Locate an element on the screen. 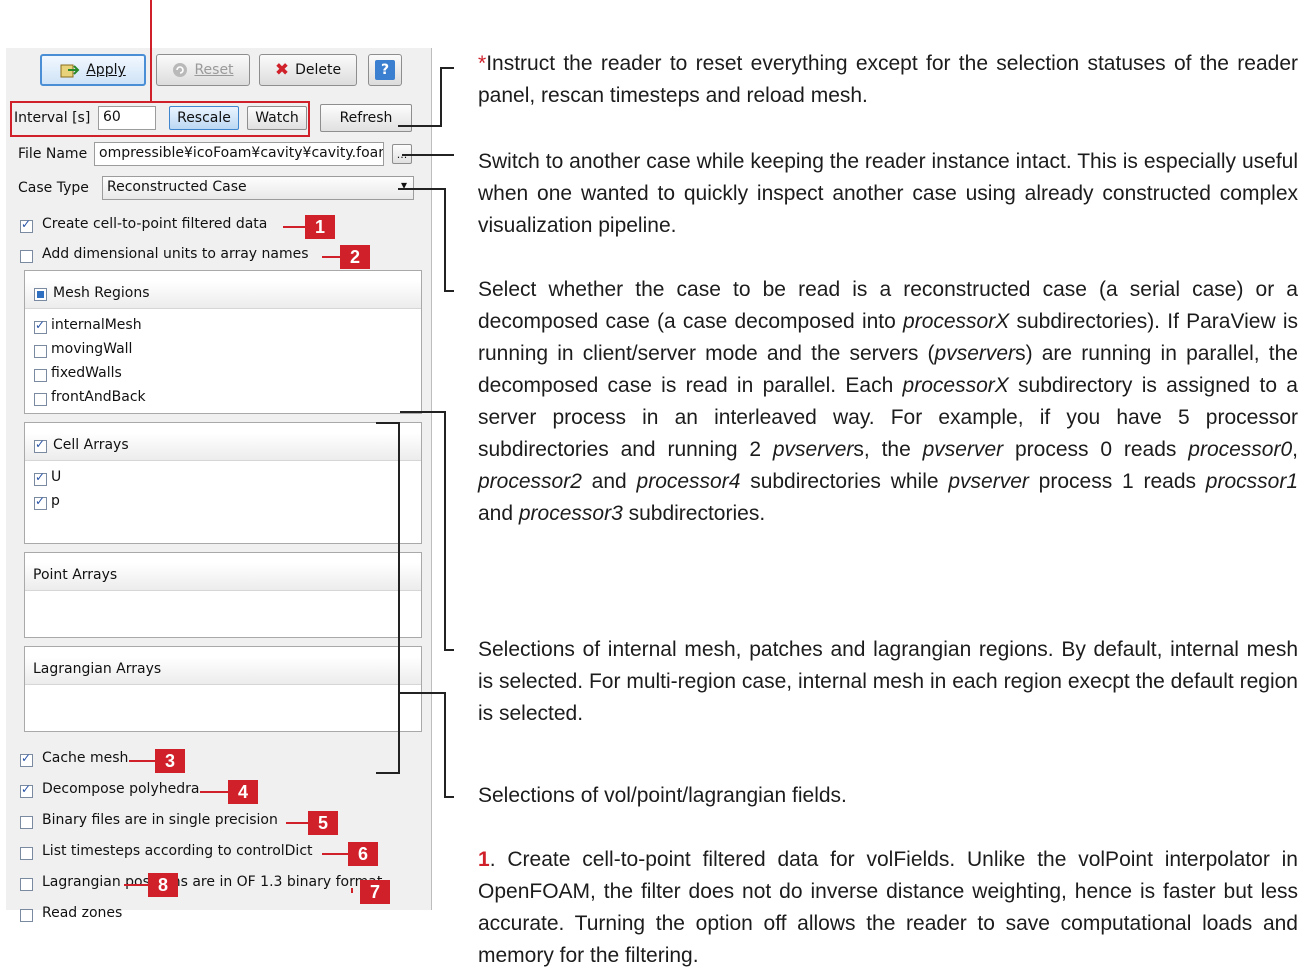 The height and width of the screenshot is (972, 1306). cell-arrays-title: Cell Arrays is located at coordinates (91, 445).